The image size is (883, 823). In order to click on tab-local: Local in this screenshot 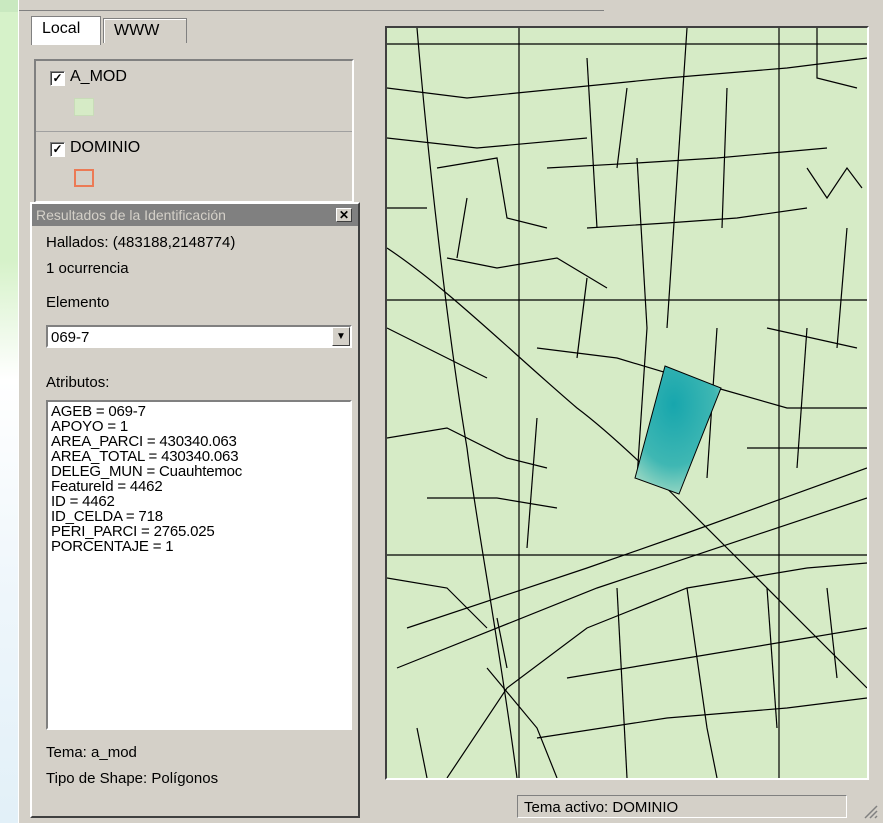, I will do `click(66, 30)`.